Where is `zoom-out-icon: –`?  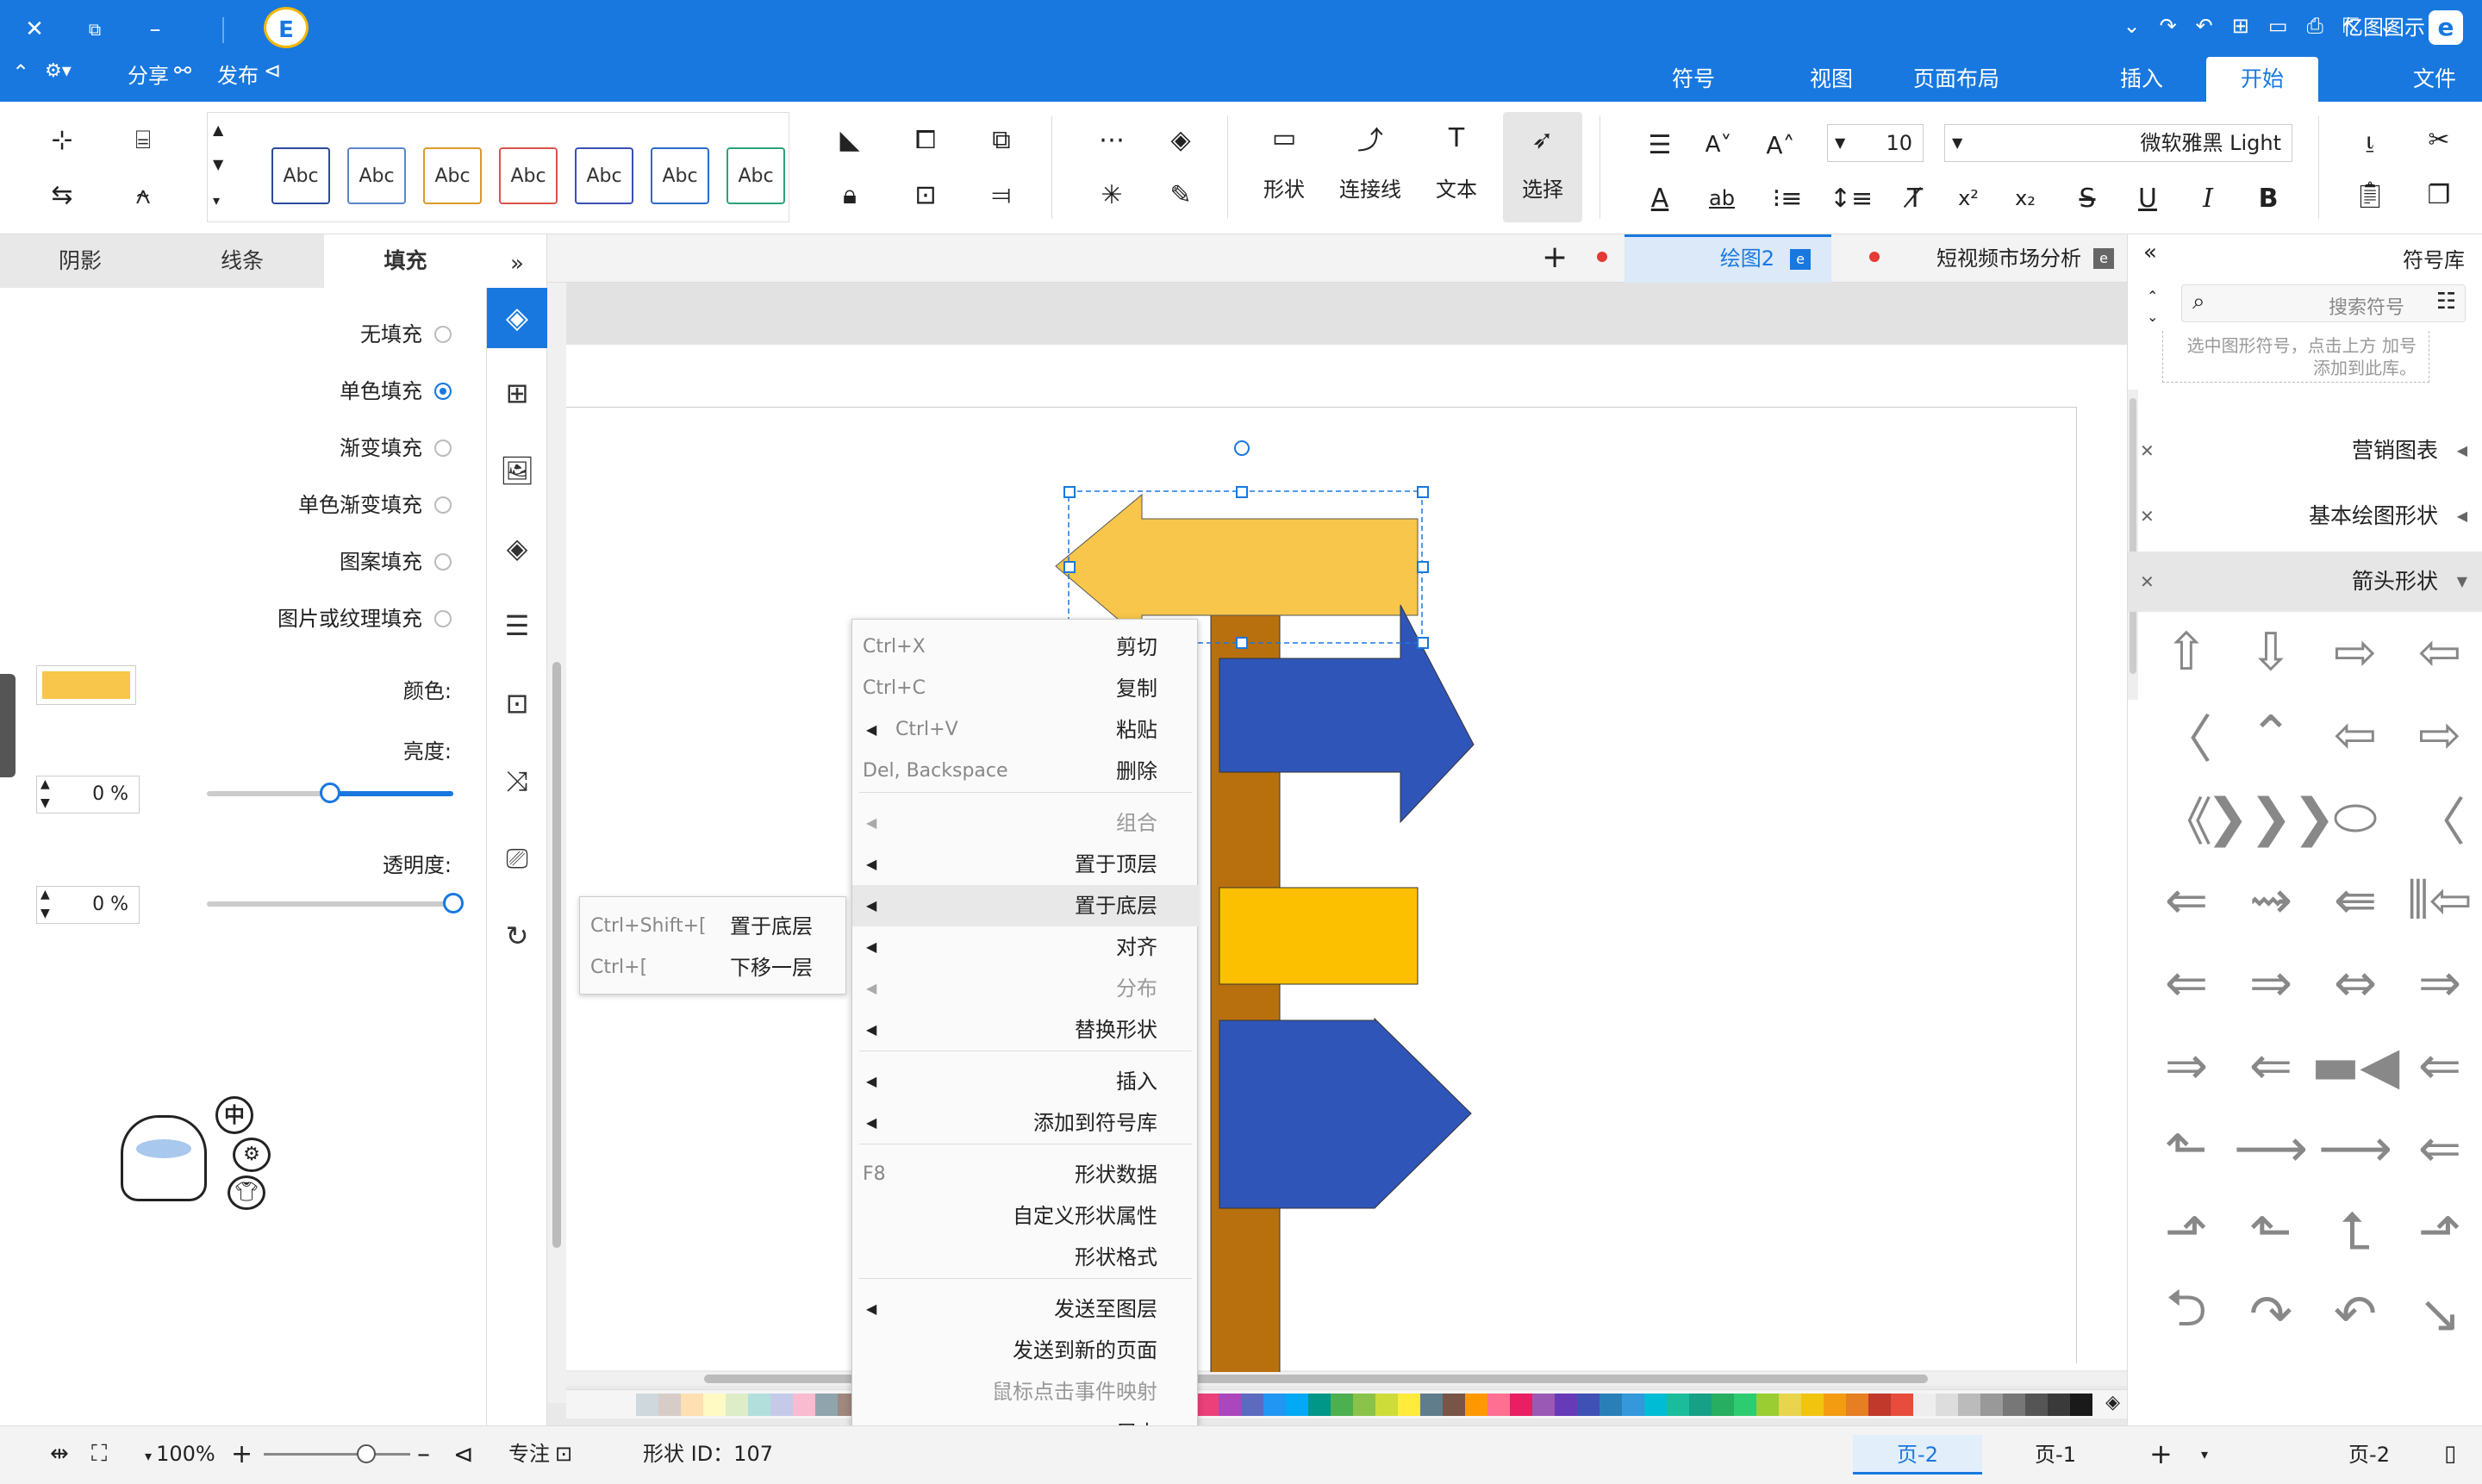
zoom-out-icon: – is located at coordinates (424, 1454).